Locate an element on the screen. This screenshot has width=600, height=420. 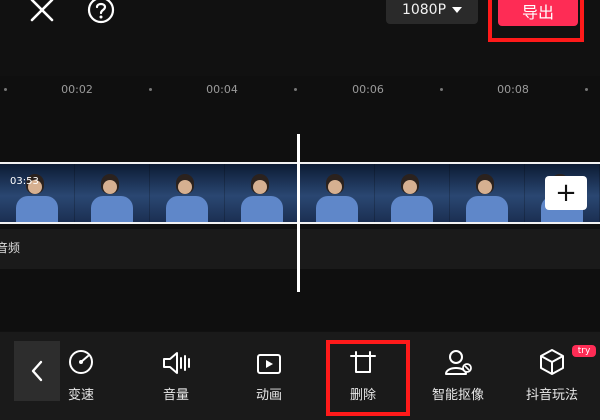
tool-label: 变速 is located at coordinates (80, 395).